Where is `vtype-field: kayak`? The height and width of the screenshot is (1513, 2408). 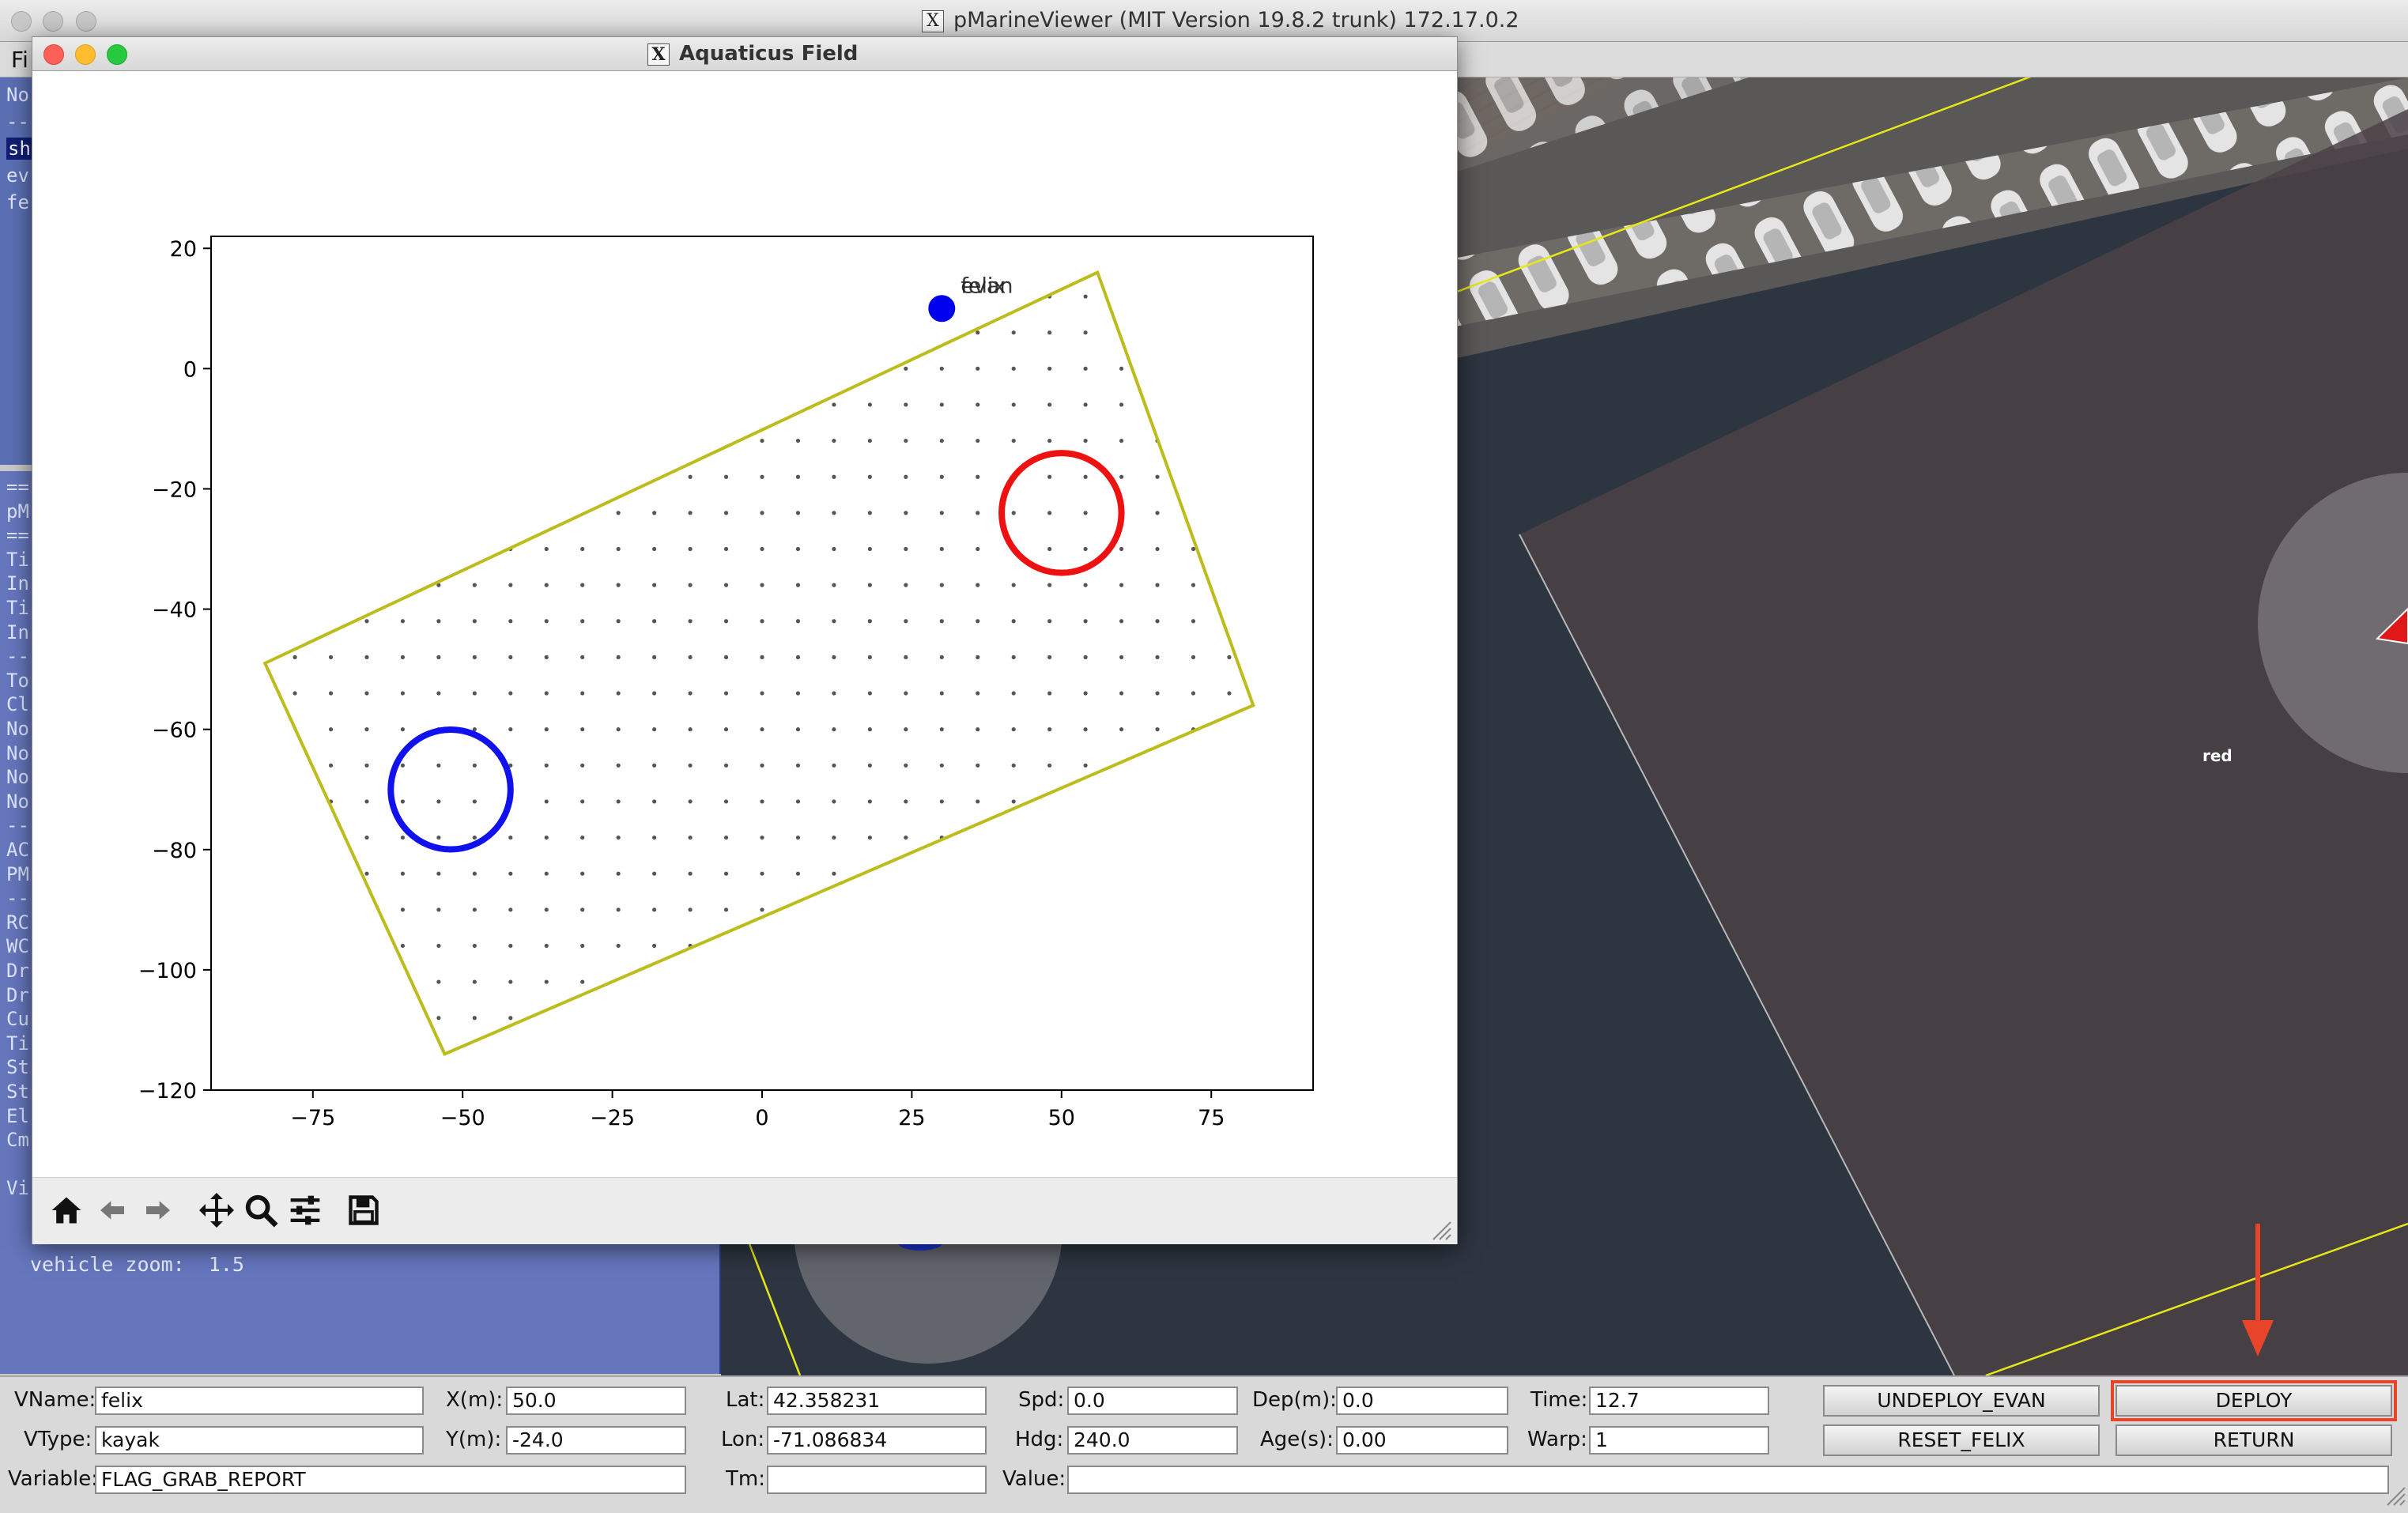
vtype-field: kayak is located at coordinates (259, 1441).